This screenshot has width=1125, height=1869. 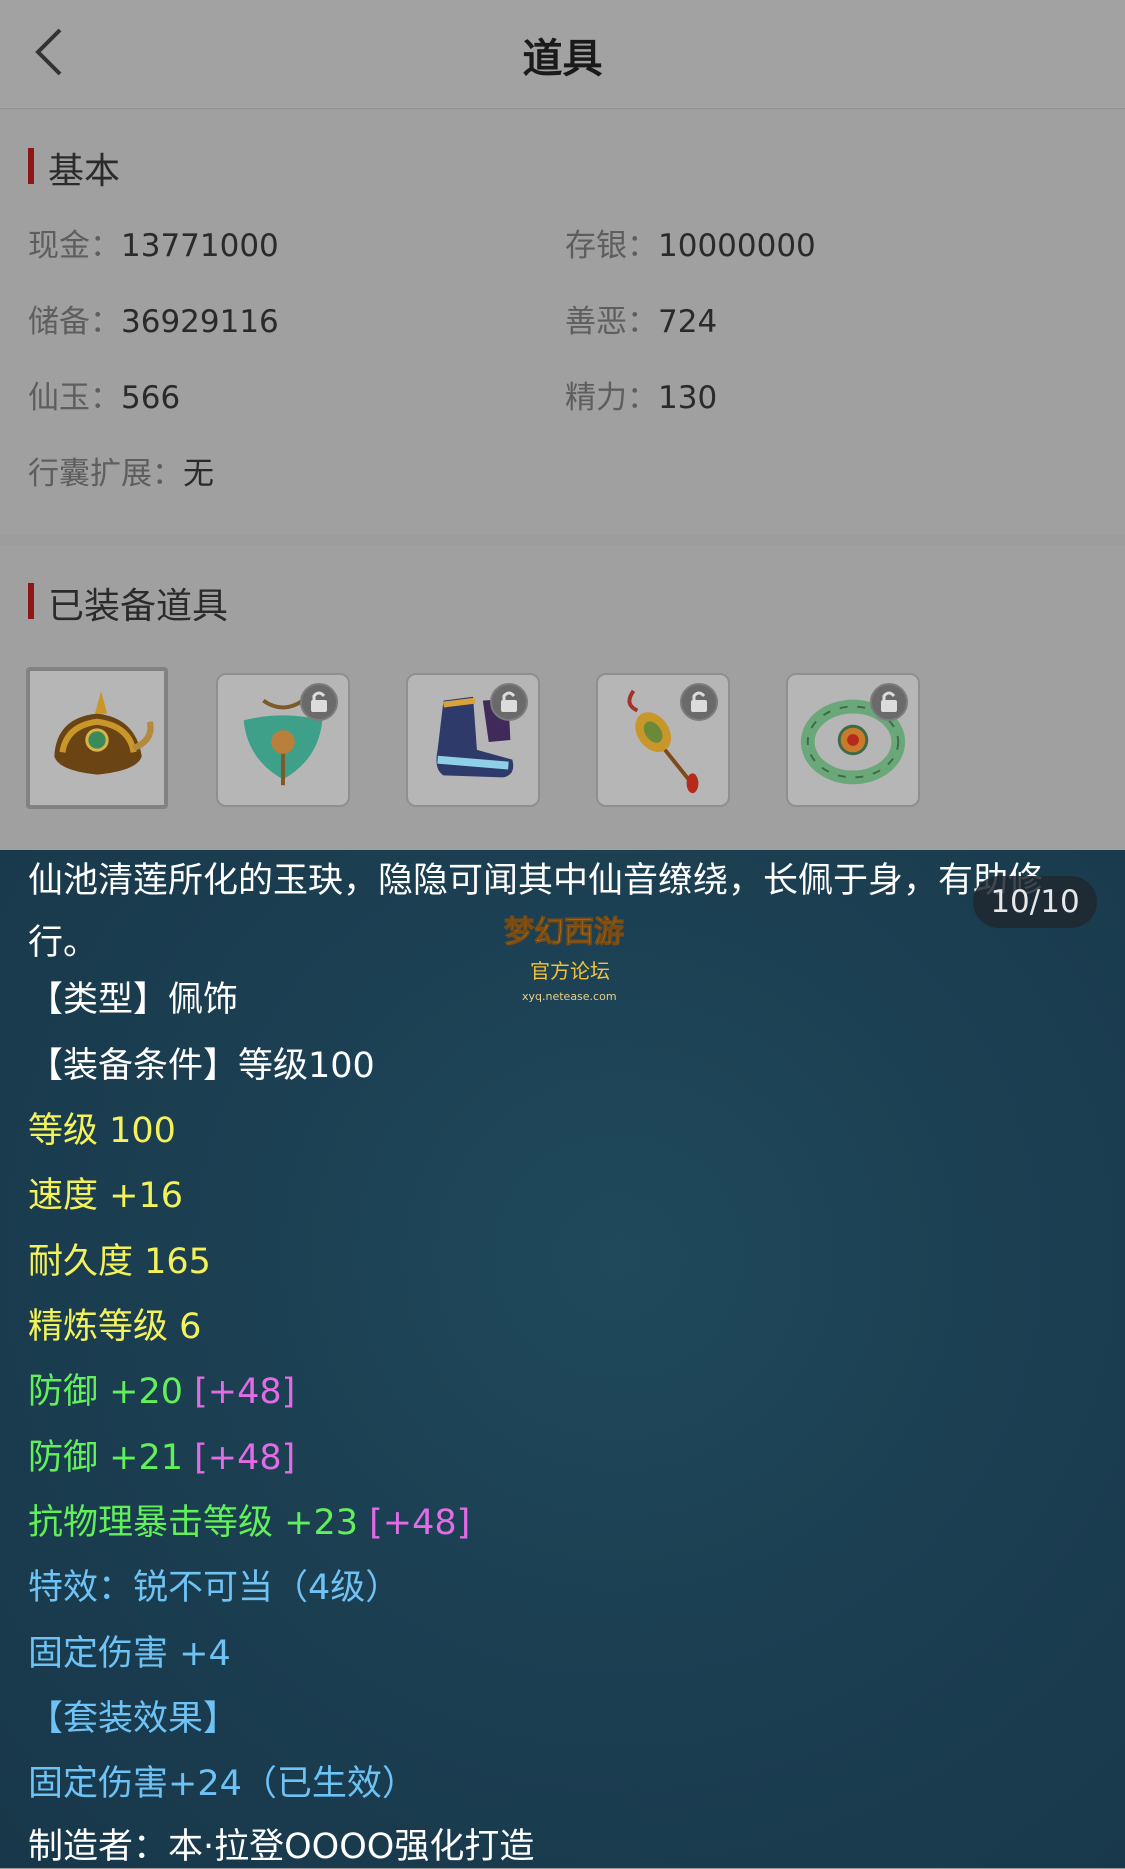 I want to click on field-label: 存银：, so click(x=611, y=246).